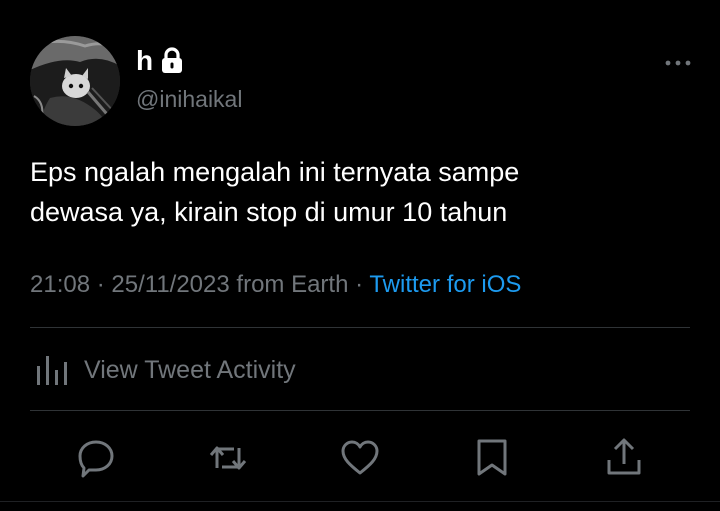 This screenshot has height=511, width=720. I want to click on share-button, so click(624, 458).